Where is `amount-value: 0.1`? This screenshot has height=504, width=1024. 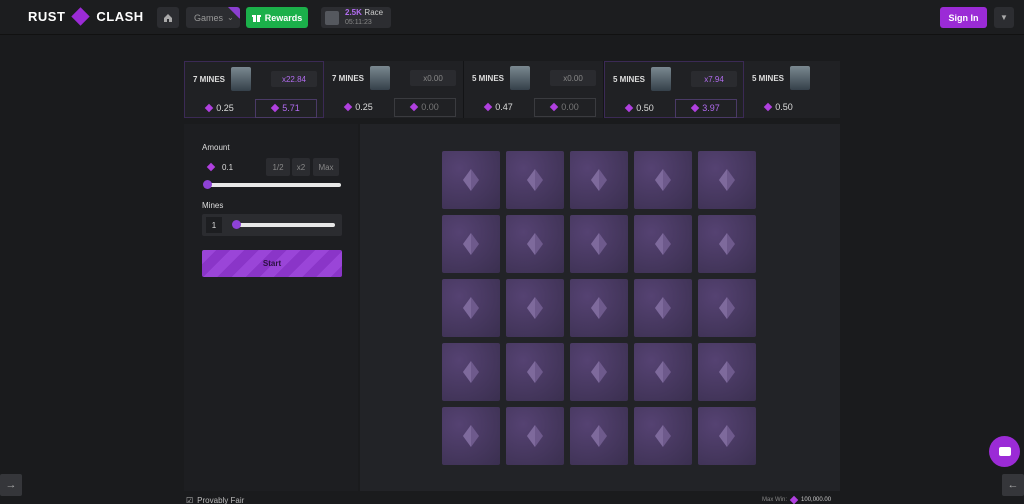
amount-value: 0.1 is located at coordinates (228, 167).